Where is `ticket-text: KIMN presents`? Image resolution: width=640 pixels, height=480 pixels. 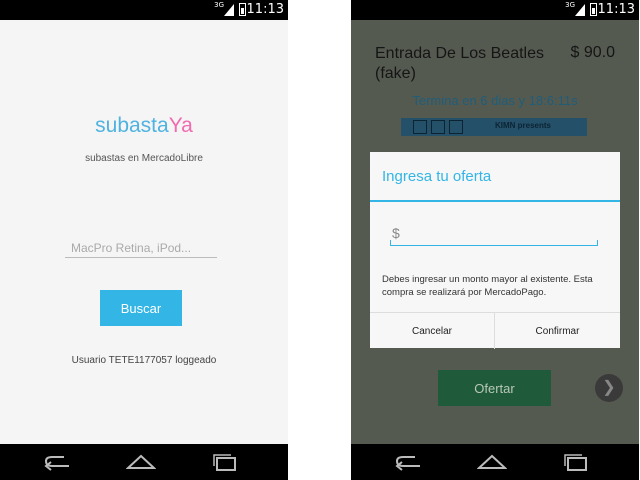
ticket-text: KIMN presents is located at coordinates (522, 125).